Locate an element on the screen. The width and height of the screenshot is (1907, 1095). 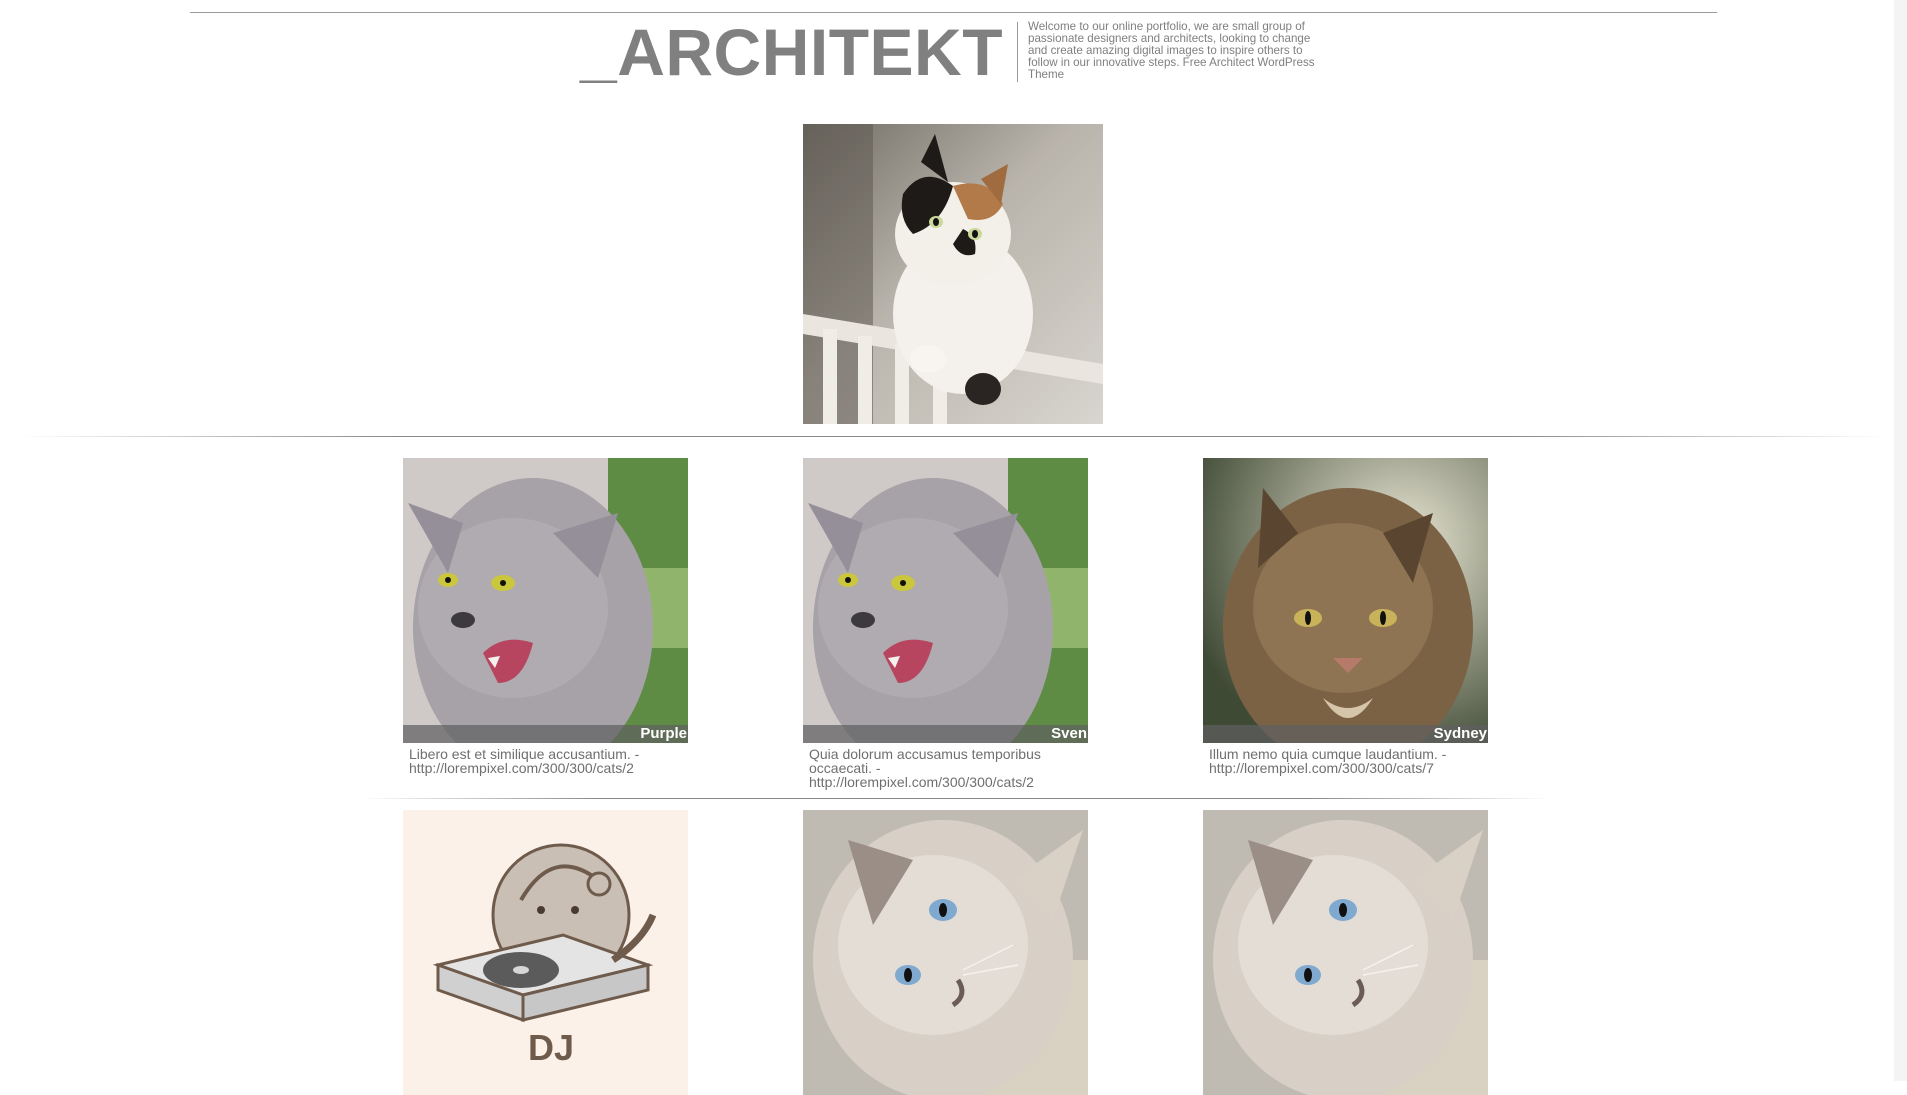
pusheen-dj-cat-illustration-icon: DJ is located at coordinates (545, 952).